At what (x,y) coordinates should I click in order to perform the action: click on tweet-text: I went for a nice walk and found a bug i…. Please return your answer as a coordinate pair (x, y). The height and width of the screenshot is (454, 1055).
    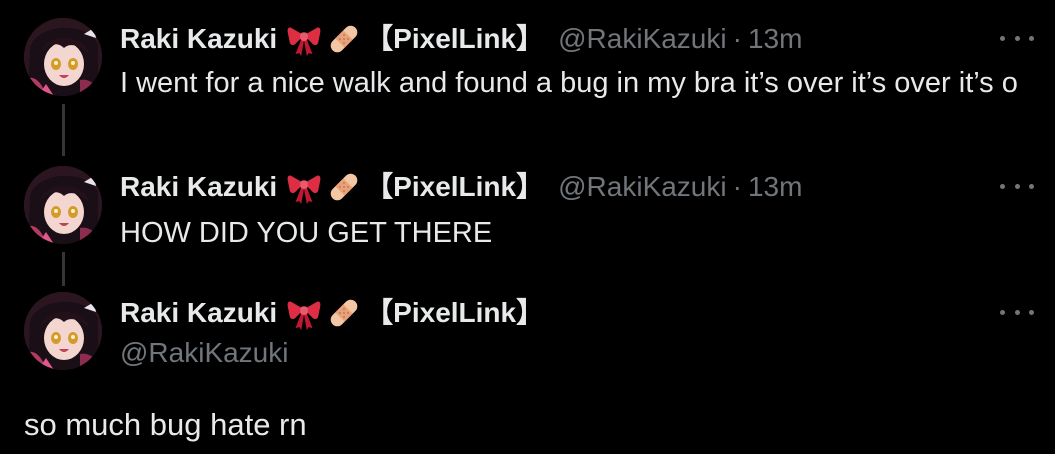
    Looking at the image, I should click on (569, 83).